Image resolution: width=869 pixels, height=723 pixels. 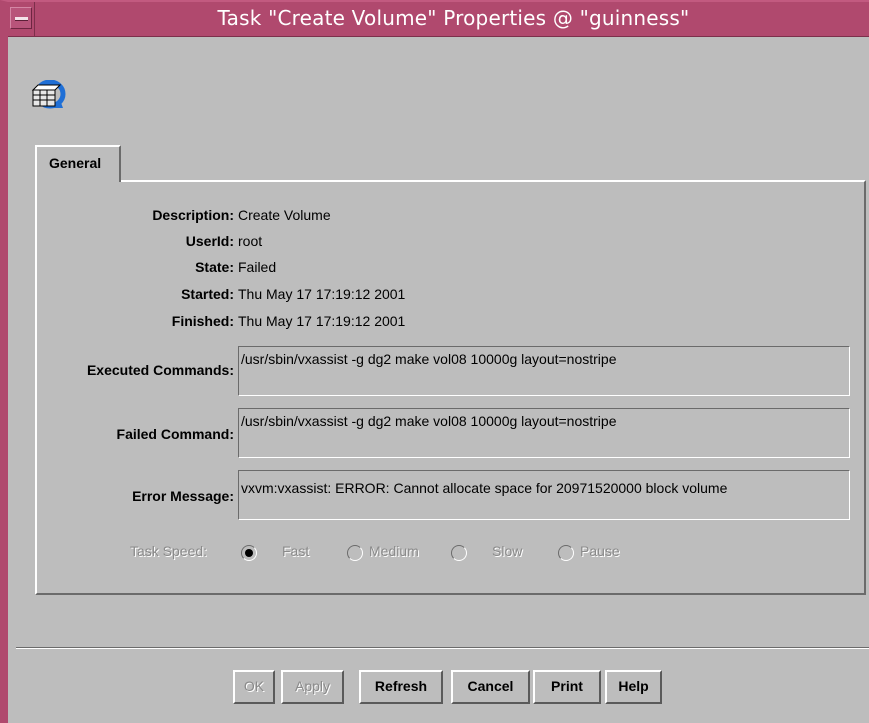 What do you see at coordinates (322, 321) in the screenshot?
I see `finished-value: Thu May 17 17:19:12 2001` at bounding box center [322, 321].